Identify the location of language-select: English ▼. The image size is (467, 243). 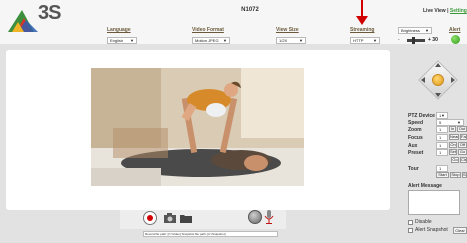
(122, 40).